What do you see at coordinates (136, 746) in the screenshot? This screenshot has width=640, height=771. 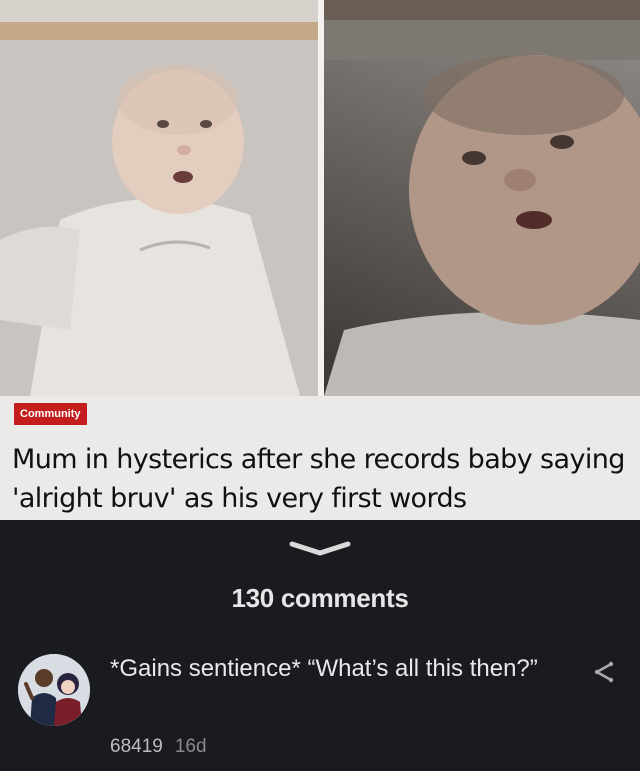 I see `comment-score: 68419` at bounding box center [136, 746].